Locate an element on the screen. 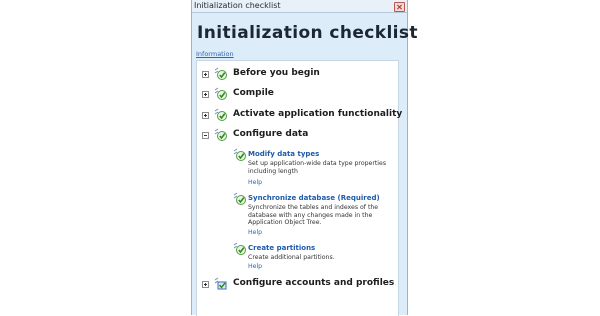  task-title-link: Modify data types is located at coordinates (283, 154).